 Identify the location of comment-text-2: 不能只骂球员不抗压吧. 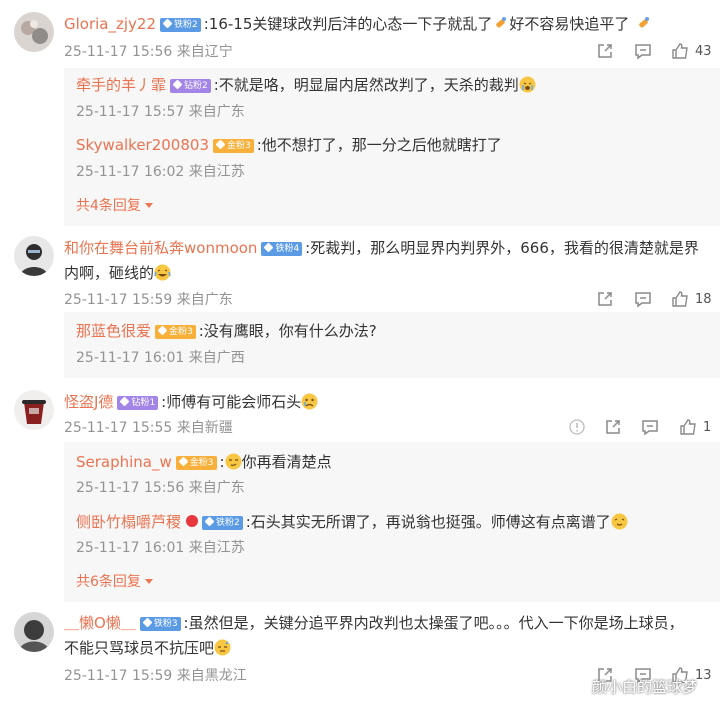
(139, 648).